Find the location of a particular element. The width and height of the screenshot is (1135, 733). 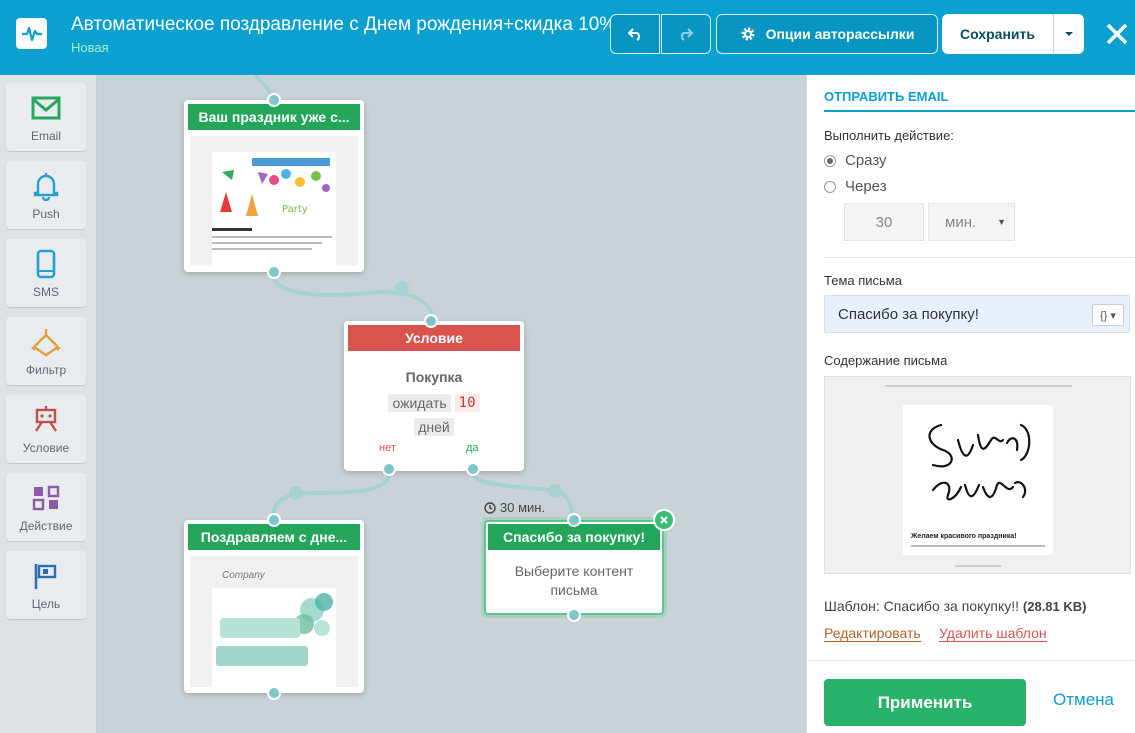

chevron-down-icon: ▼ is located at coordinates (1001, 222).